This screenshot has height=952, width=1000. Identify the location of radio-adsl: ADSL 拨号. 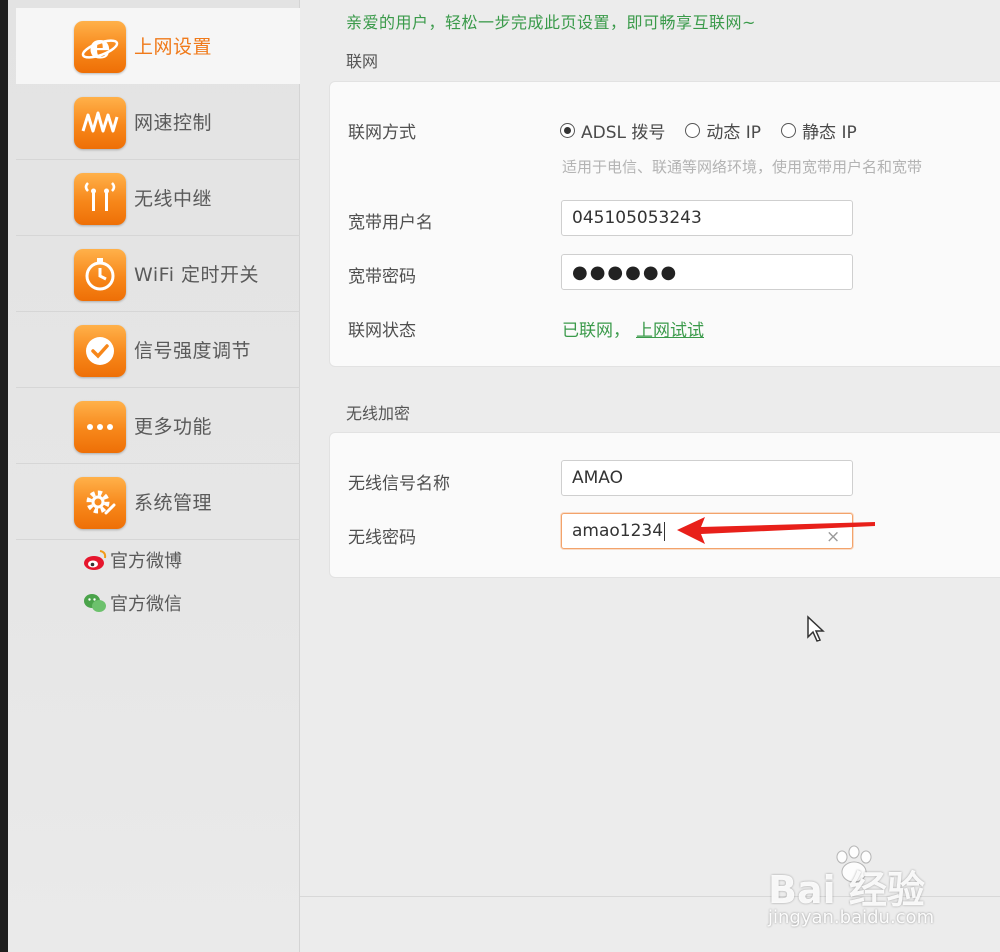
(612, 130).